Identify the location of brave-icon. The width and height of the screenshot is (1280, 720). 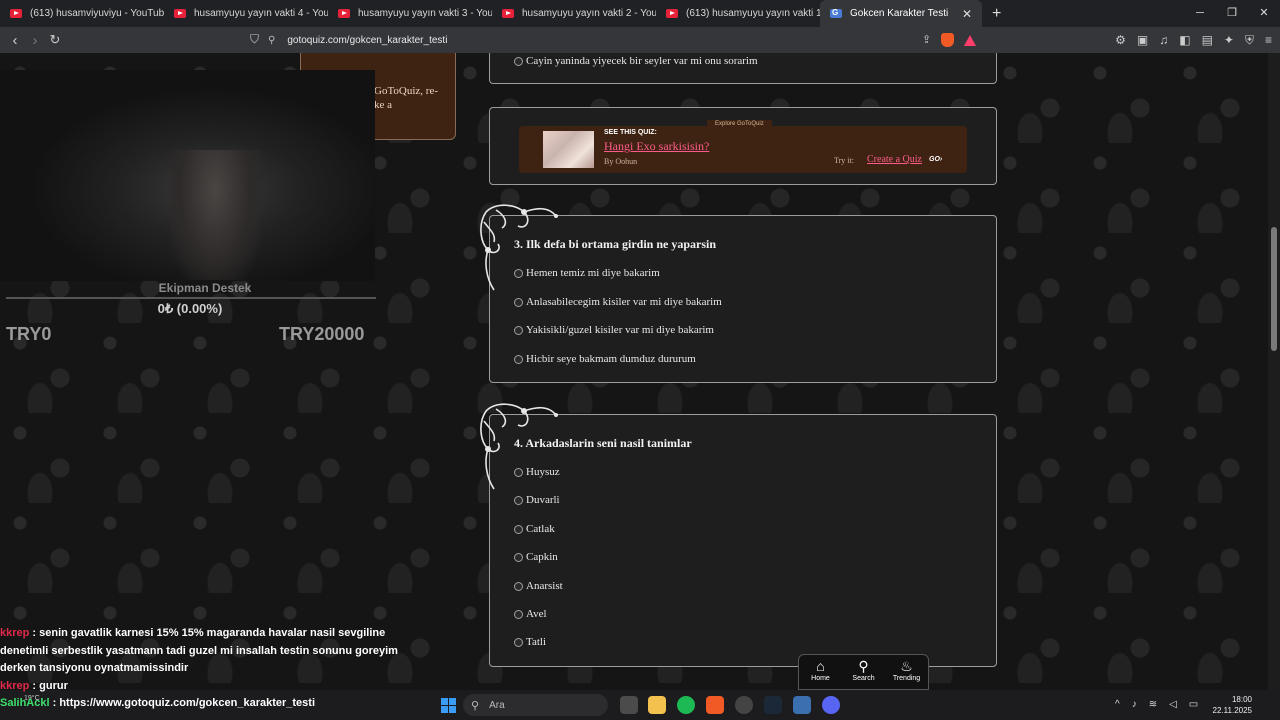
(715, 705).